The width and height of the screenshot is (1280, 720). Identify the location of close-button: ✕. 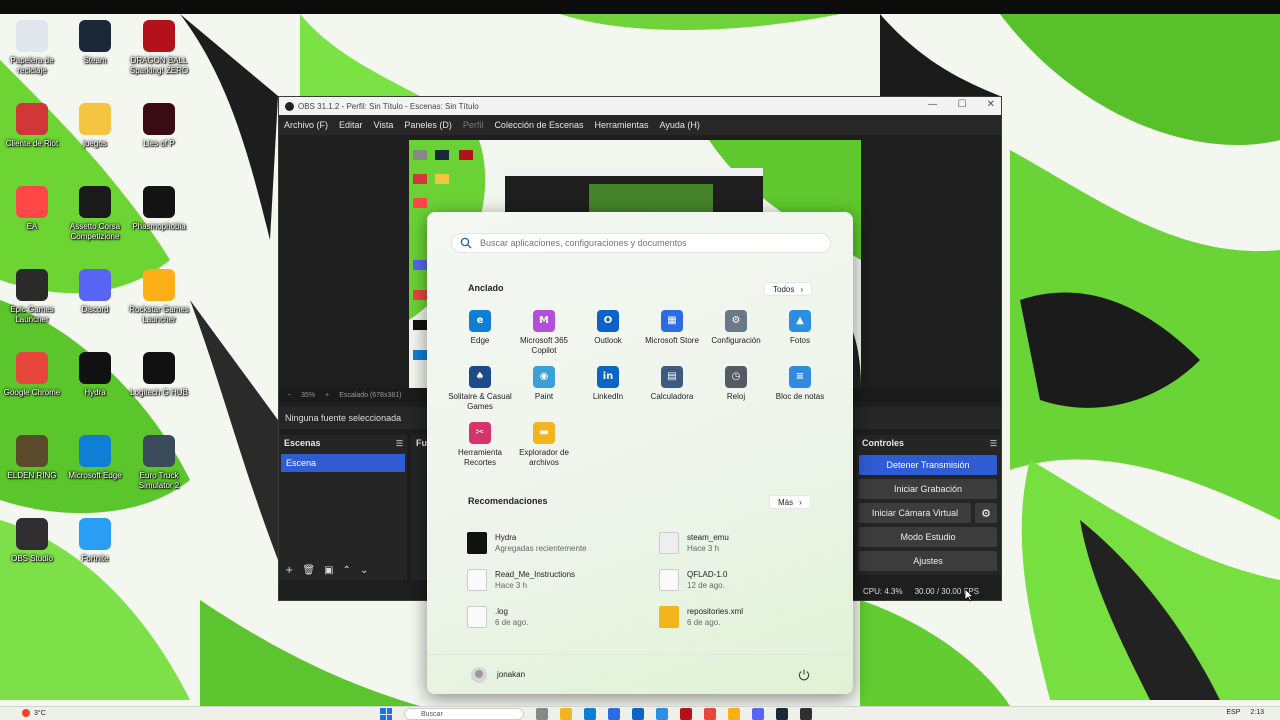
(991, 104).